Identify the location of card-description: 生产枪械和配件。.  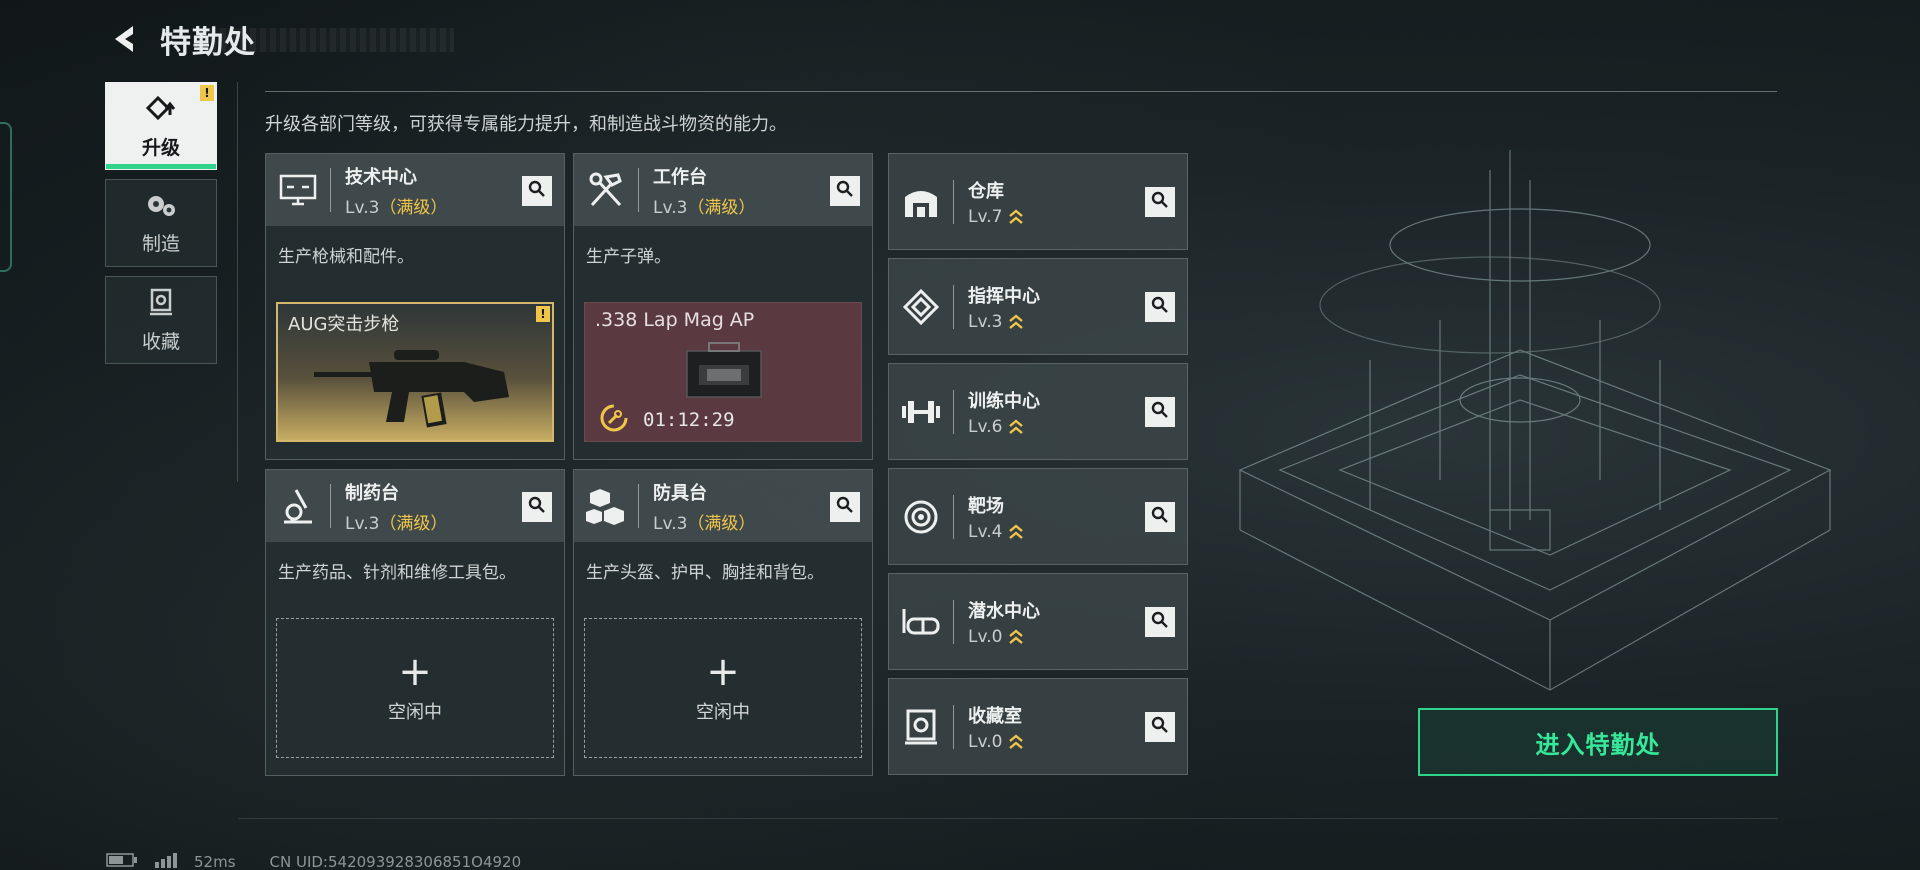
(346, 257).